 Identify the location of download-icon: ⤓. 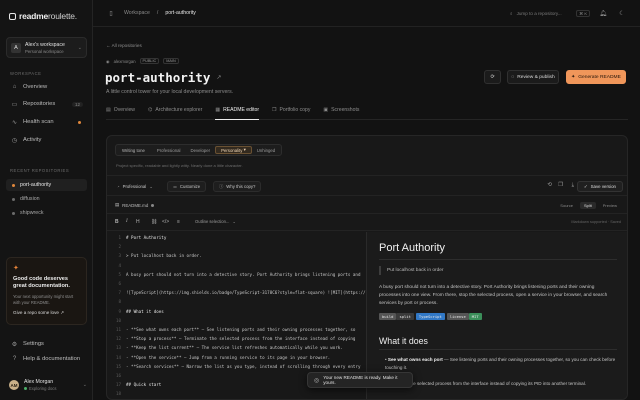
(573, 185).